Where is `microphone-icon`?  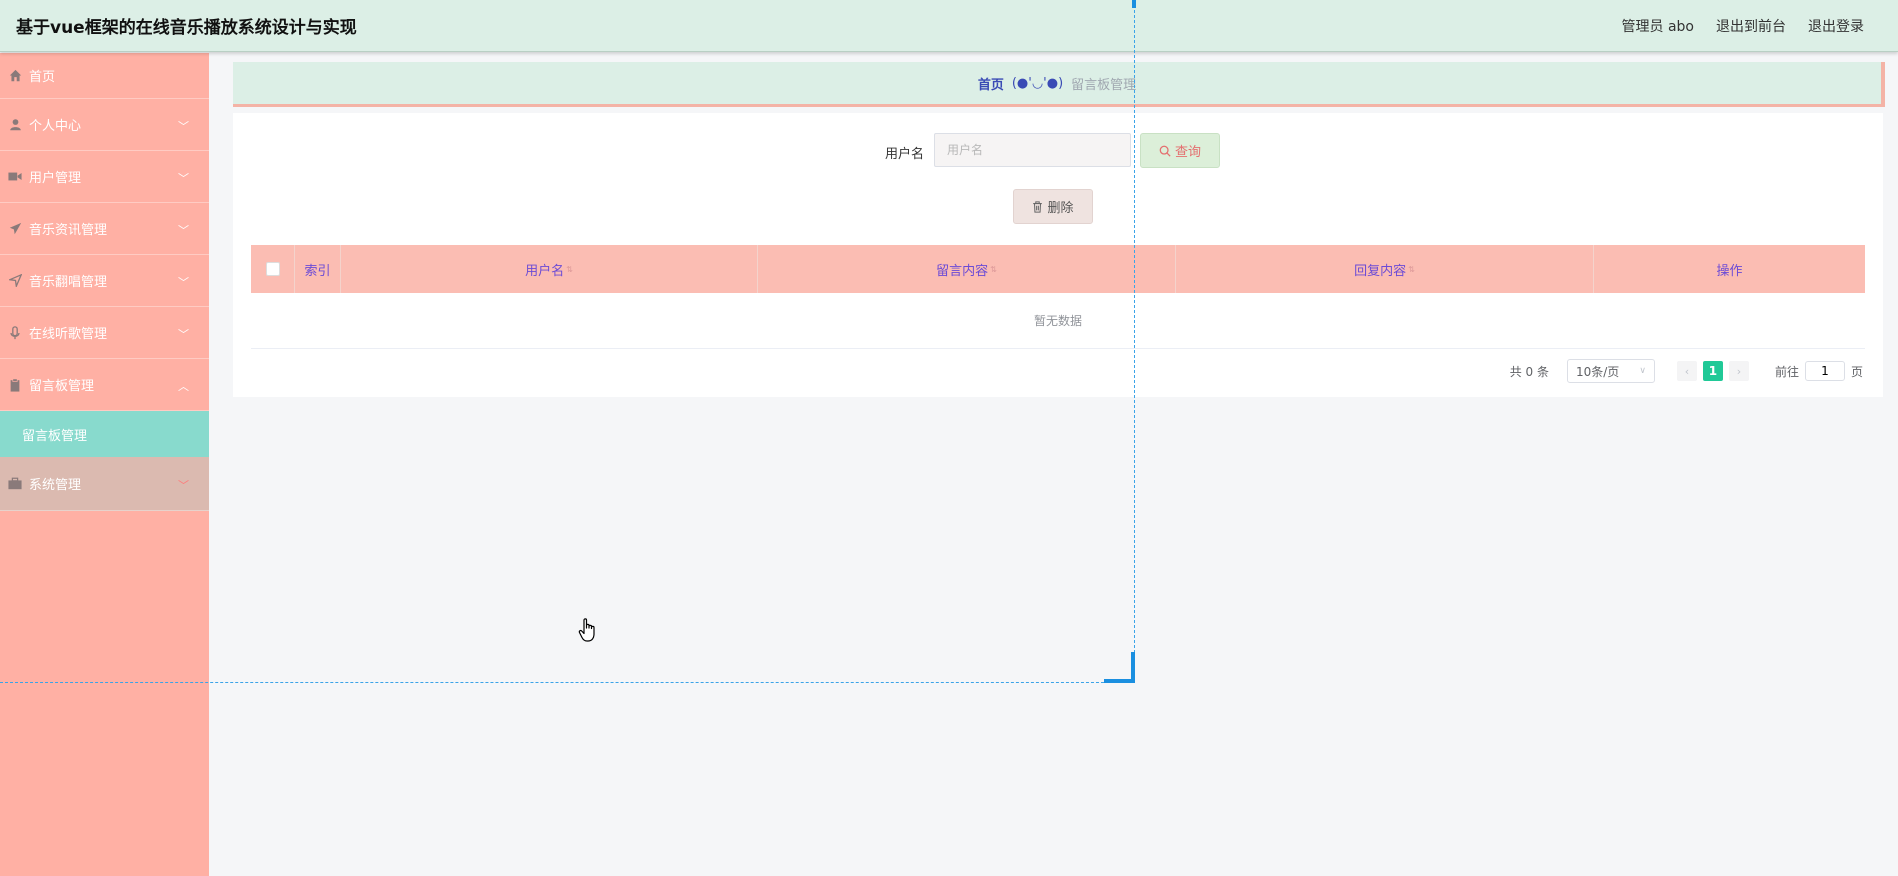
microphone-icon is located at coordinates (15, 332).